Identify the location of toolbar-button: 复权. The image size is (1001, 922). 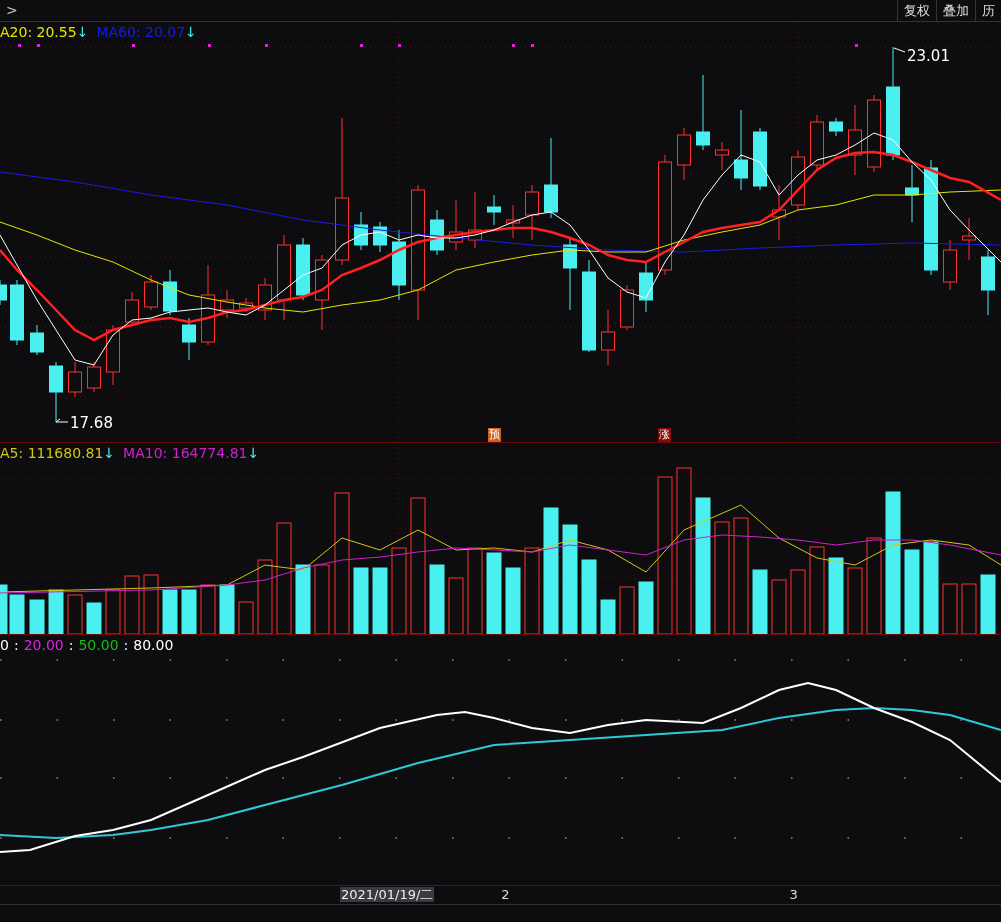
(916, 10).